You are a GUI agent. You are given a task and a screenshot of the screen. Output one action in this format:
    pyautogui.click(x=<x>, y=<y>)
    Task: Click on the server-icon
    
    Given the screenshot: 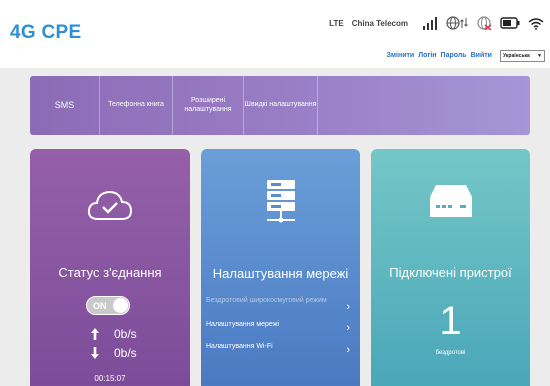 What is the action you would take?
    pyautogui.click(x=281, y=204)
    